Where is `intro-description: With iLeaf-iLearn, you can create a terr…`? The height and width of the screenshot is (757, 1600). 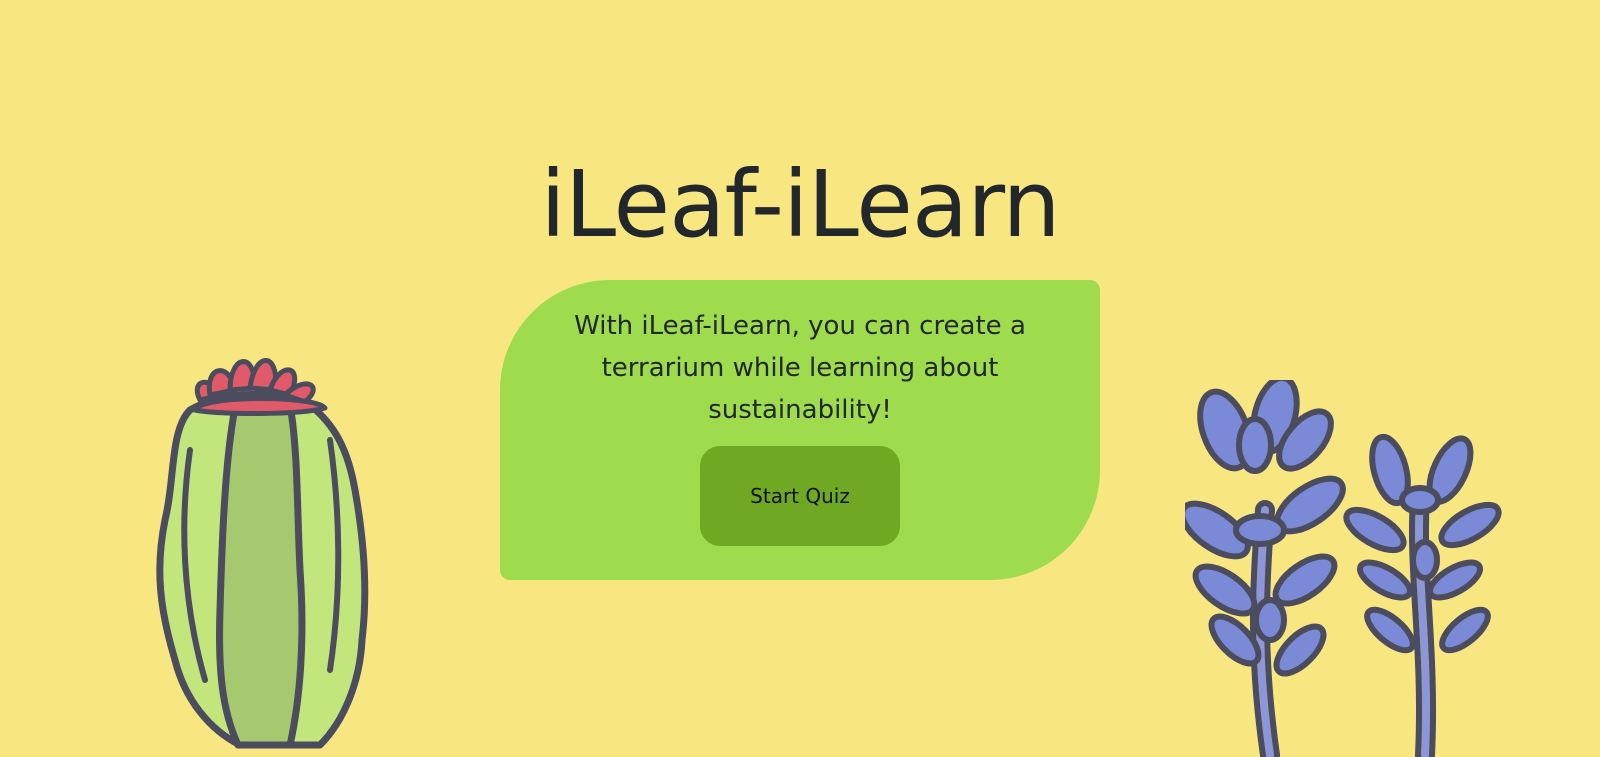
intro-description: With iLeaf-iLearn, you can create a terr… is located at coordinates (800, 368).